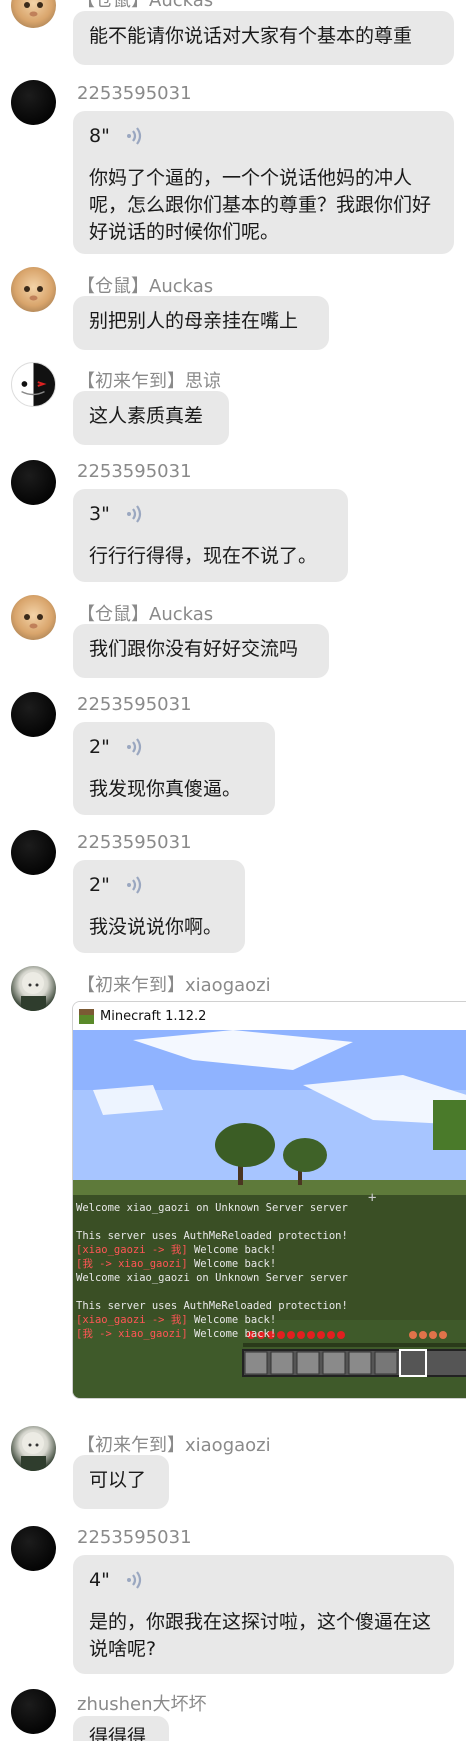 The image size is (466, 1741). Describe the element at coordinates (174, 768) in the screenshot. I see `voice-message-bubble: 2" 我发现你真傻逼。` at that location.